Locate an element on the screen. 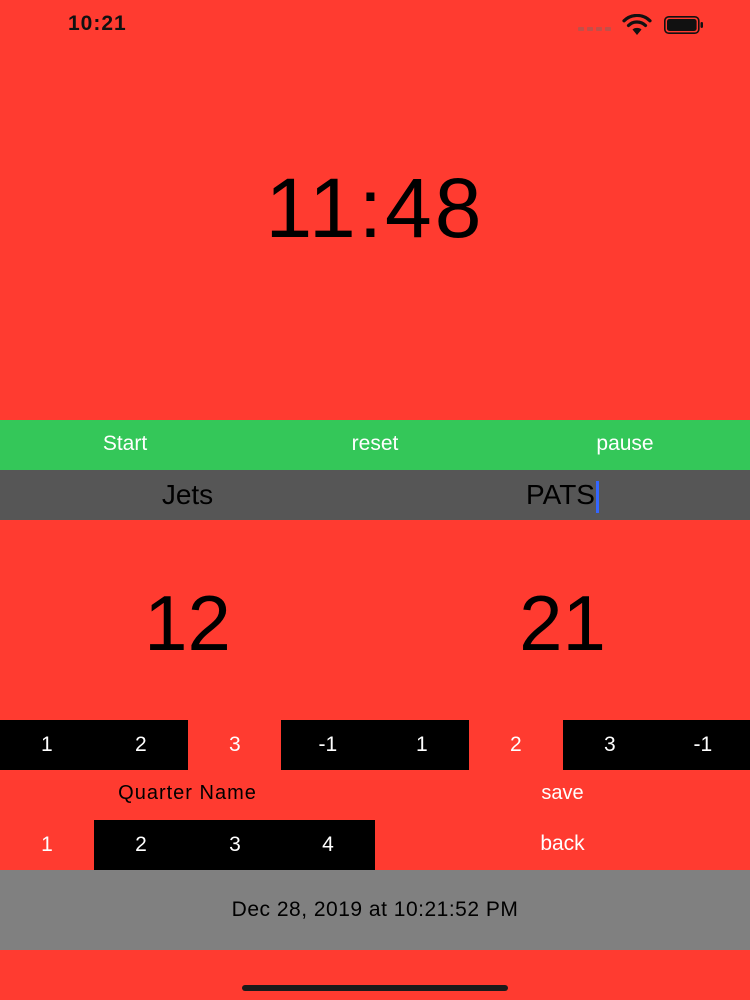 The width and height of the screenshot is (750, 1000). timestamp-bar: Dec 28, 2019 at 10:21:52 PM is located at coordinates (375, 910).